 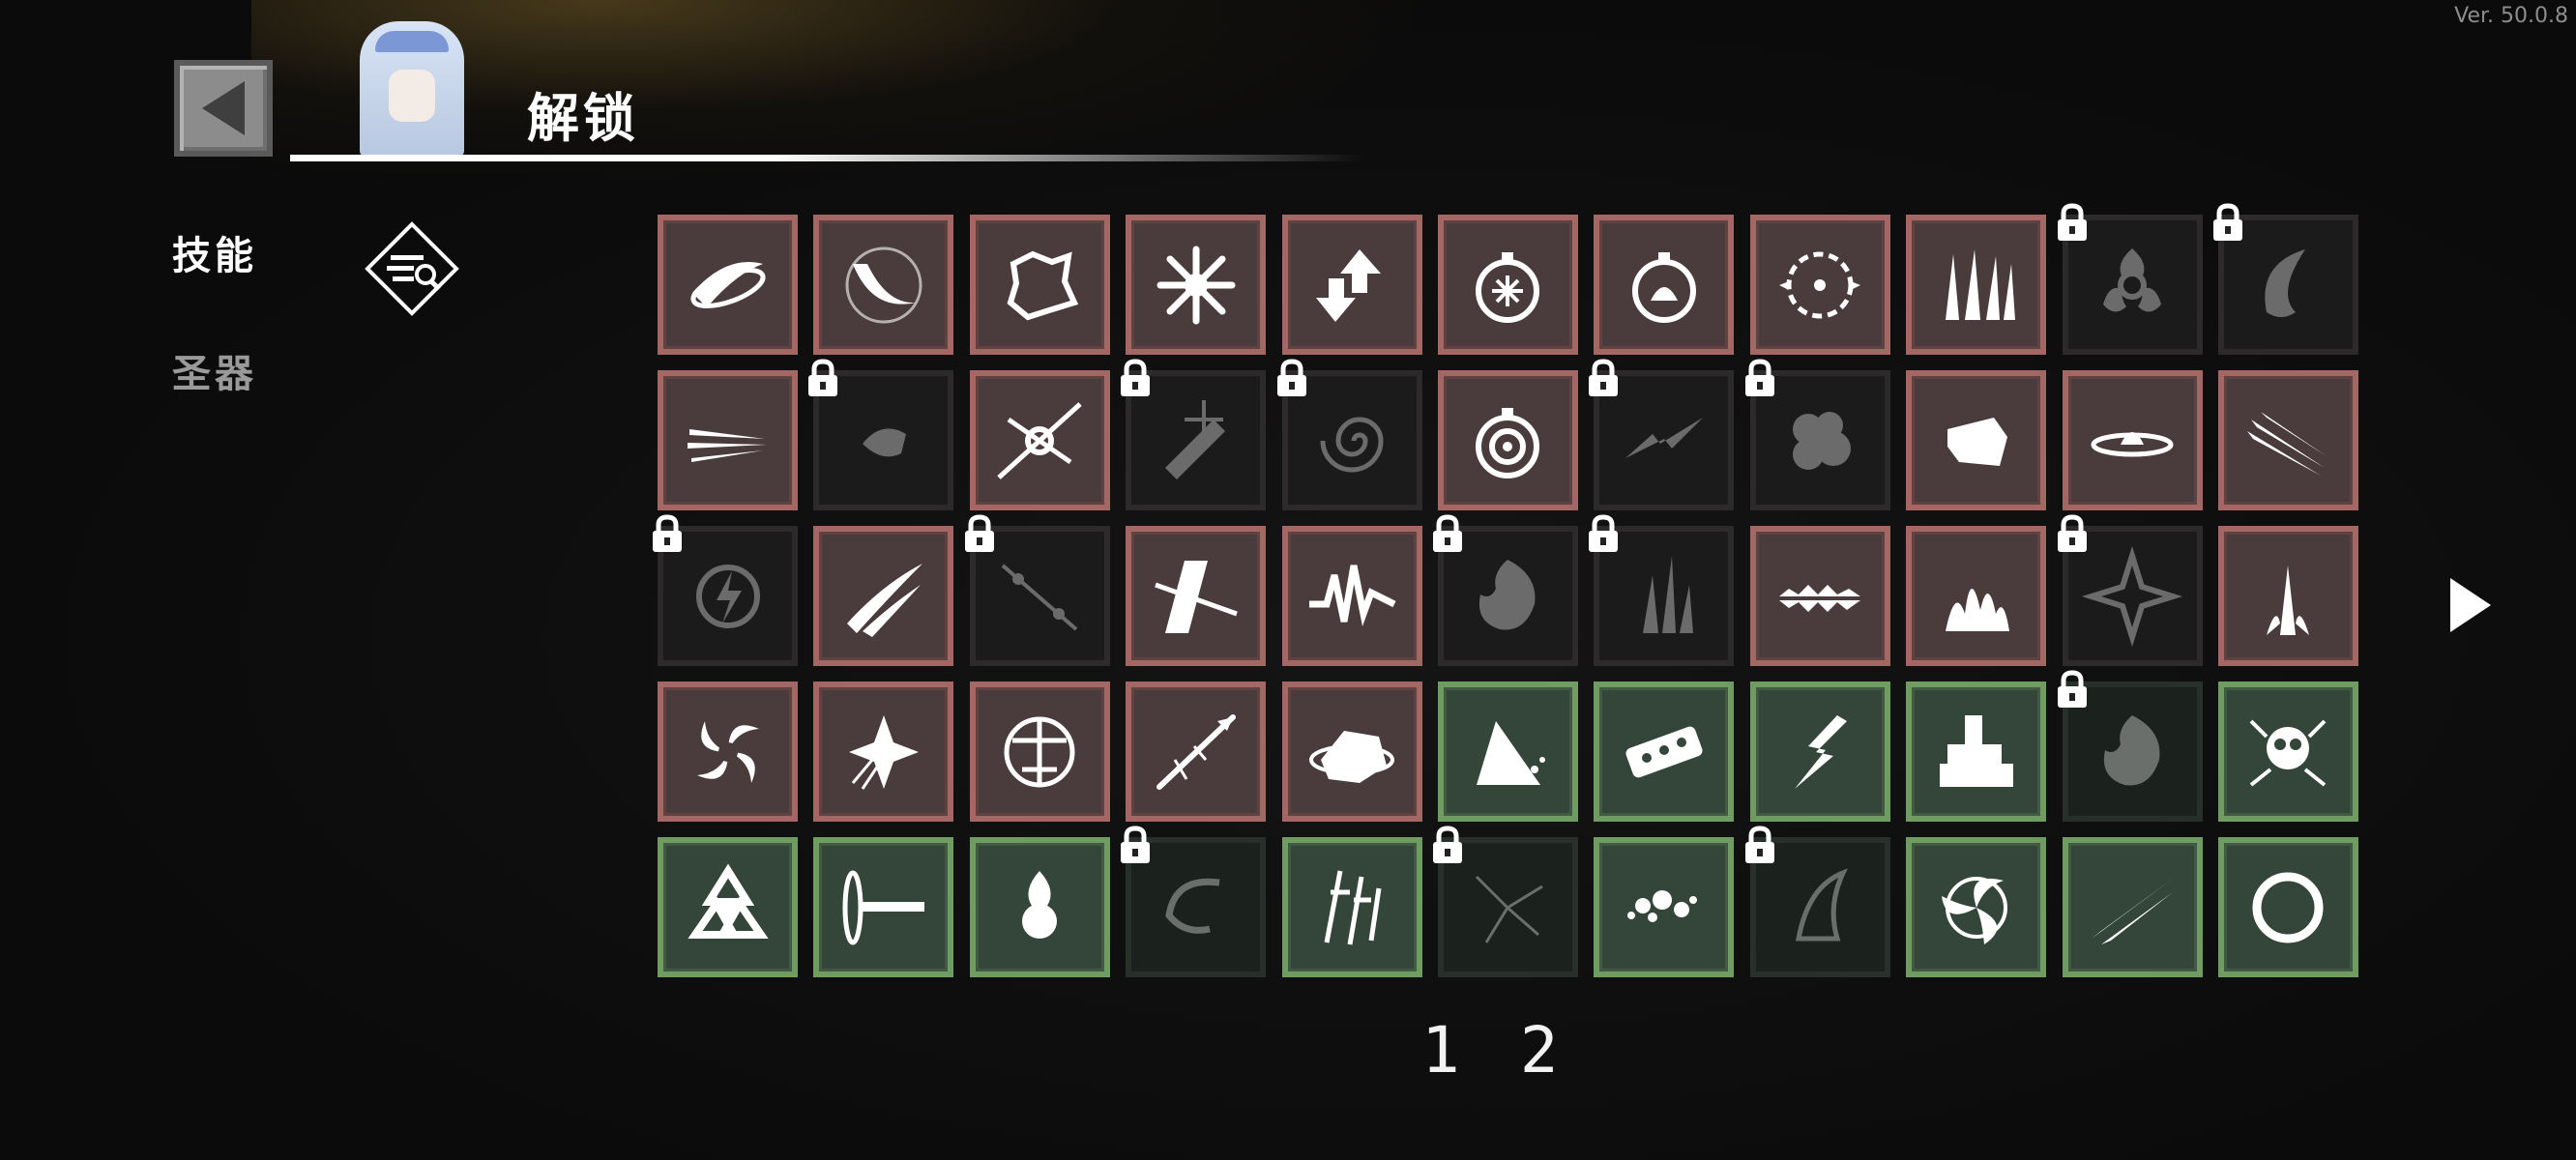 What do you see at coordinates (1822, 441) in the screenshot?
I see `smoke-icon` at bounding box center [1822, 441].